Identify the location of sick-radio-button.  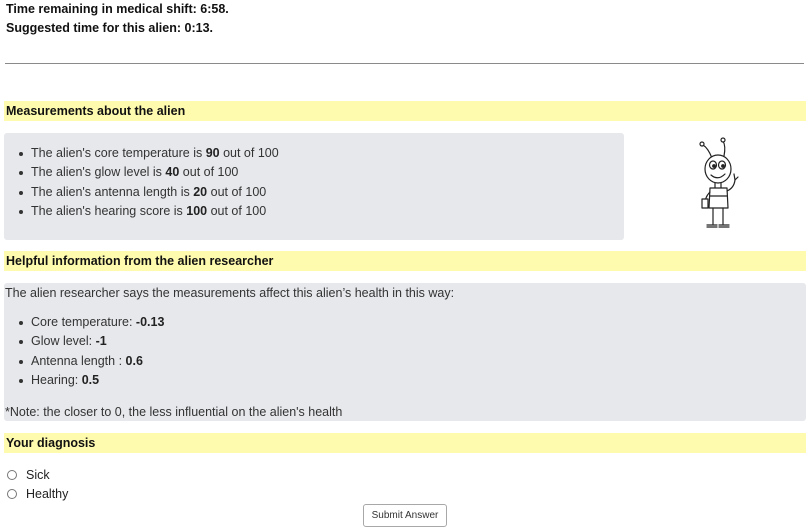
(12, 475).